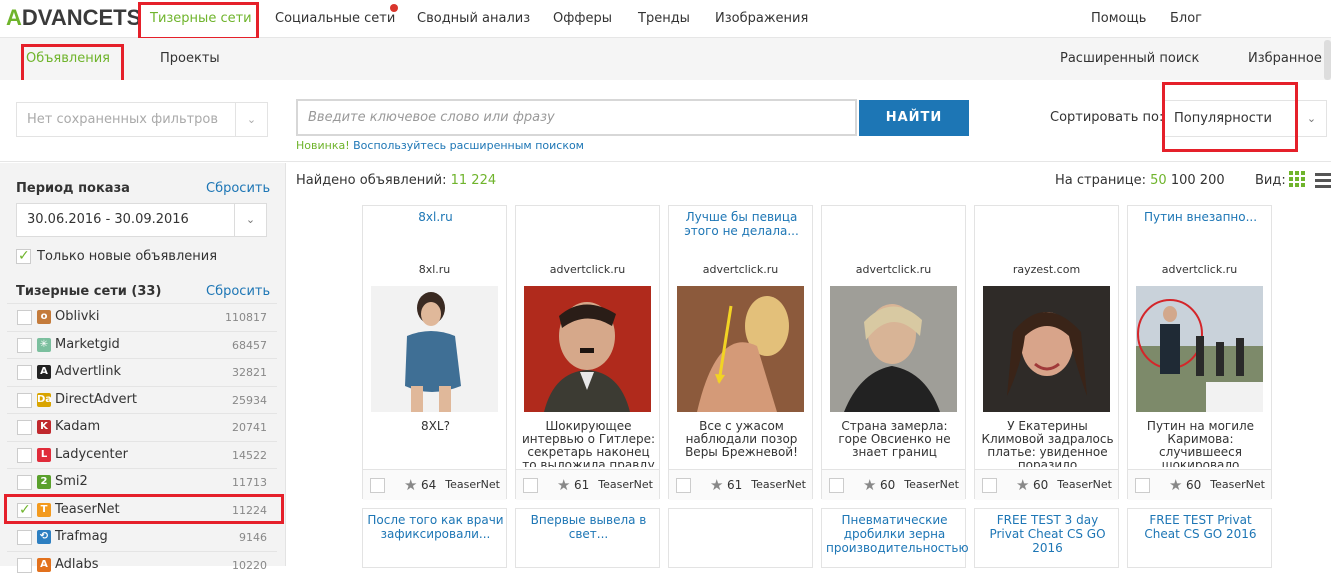 This screenshot has height=578, width=1331. I want to click on ad-text: 8XL?, so click(435, 426).